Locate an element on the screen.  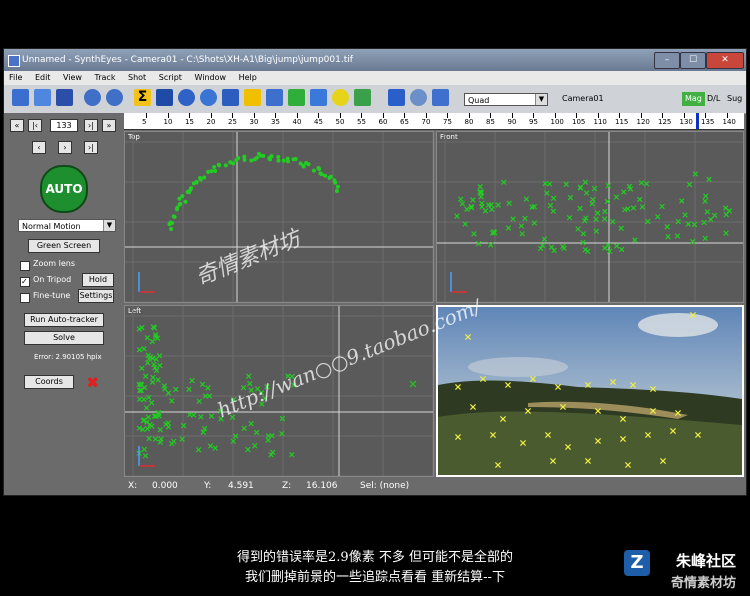
lens-icon is located at coordinates (208, 97).